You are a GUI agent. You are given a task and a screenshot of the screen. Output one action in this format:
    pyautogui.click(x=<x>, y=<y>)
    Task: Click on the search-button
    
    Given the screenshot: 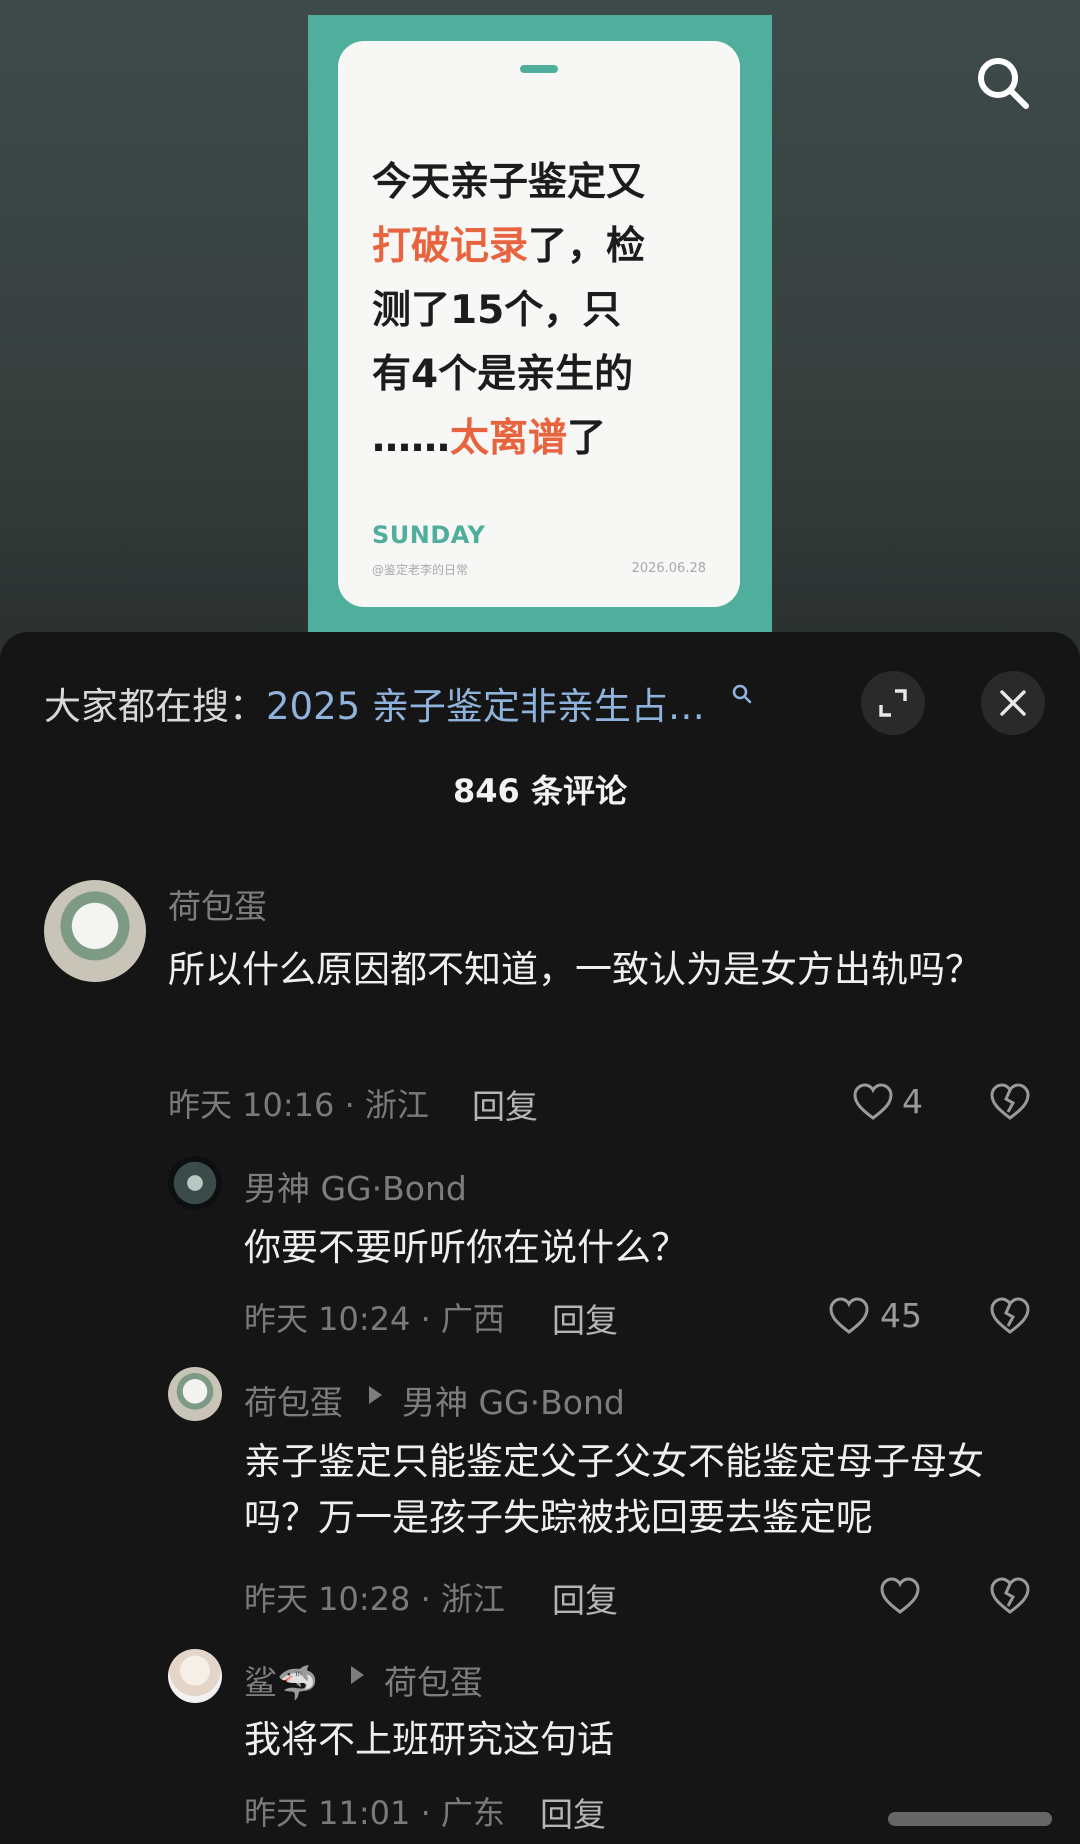 What is the action you would take?
    pyautogui.click(x=1003, y=83)
    